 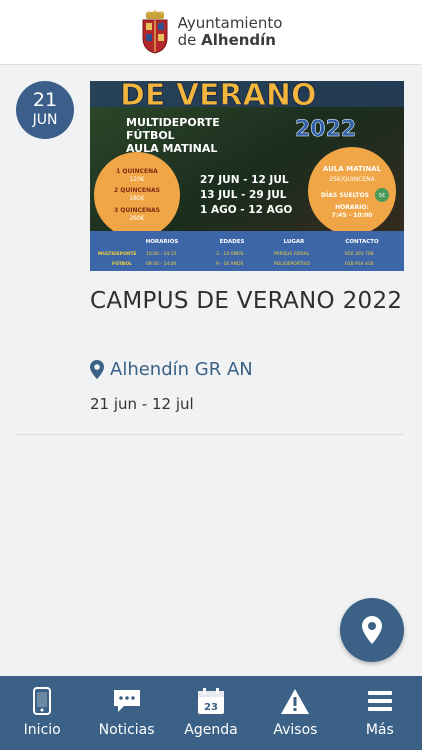 I want to click on svg-text: 1 QUINCENA, so click(x=137, y=171).